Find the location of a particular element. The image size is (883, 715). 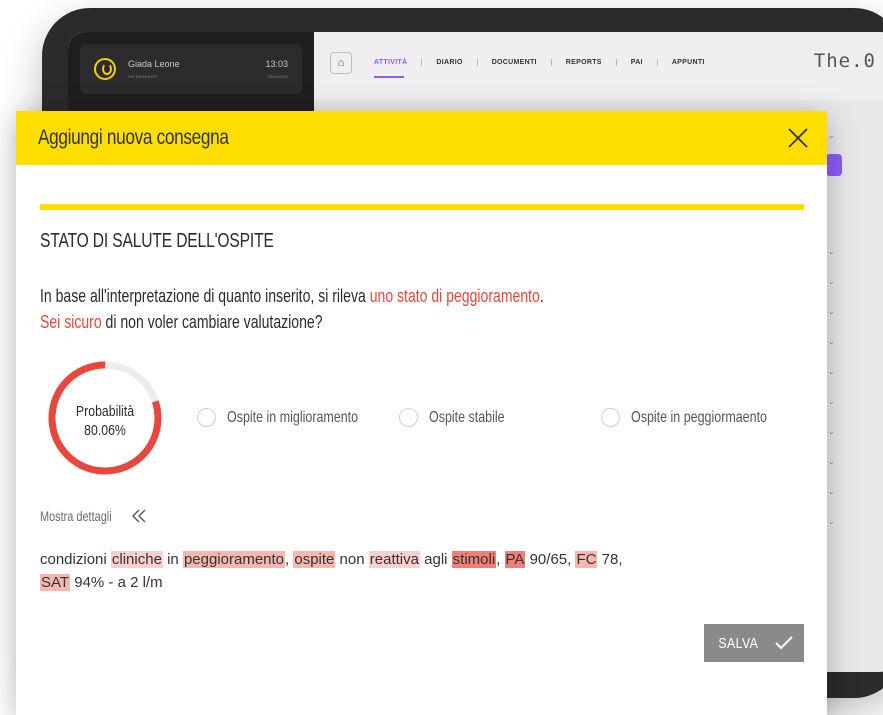

keyword-highlight: PA is located at coordinates (515, 559).